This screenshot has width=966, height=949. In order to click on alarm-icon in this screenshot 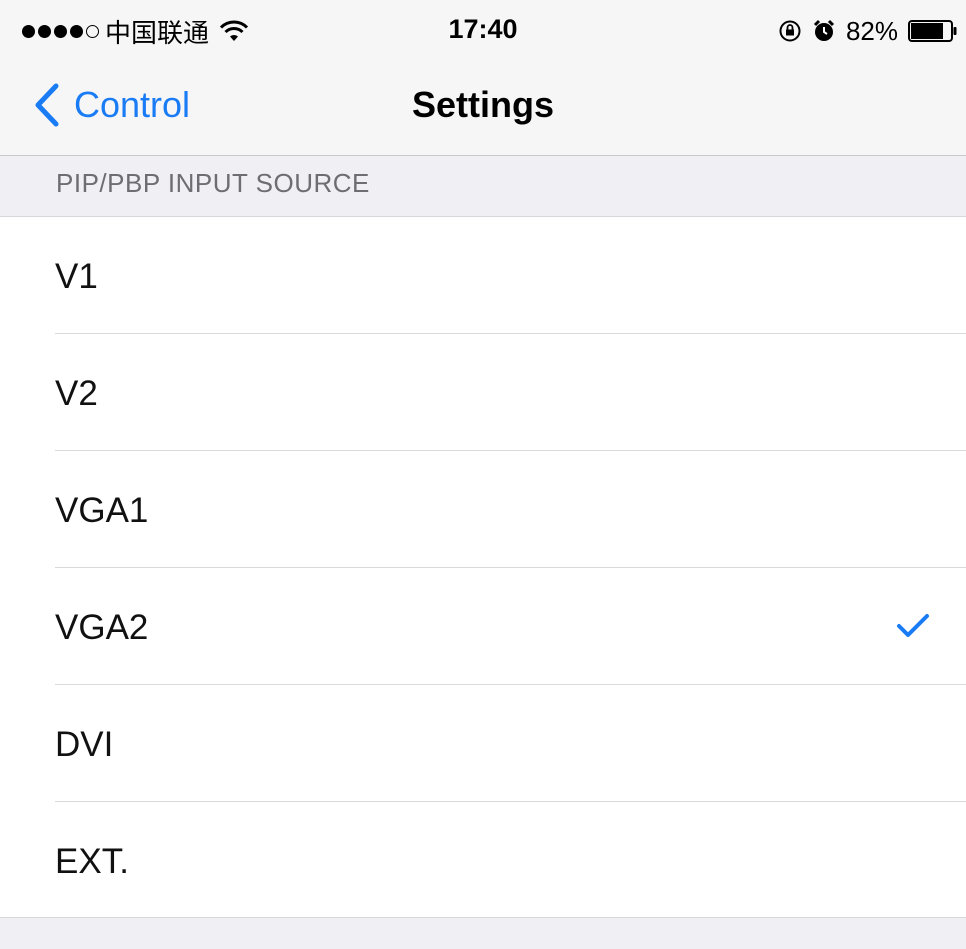, I will do `click(824, 30)`.